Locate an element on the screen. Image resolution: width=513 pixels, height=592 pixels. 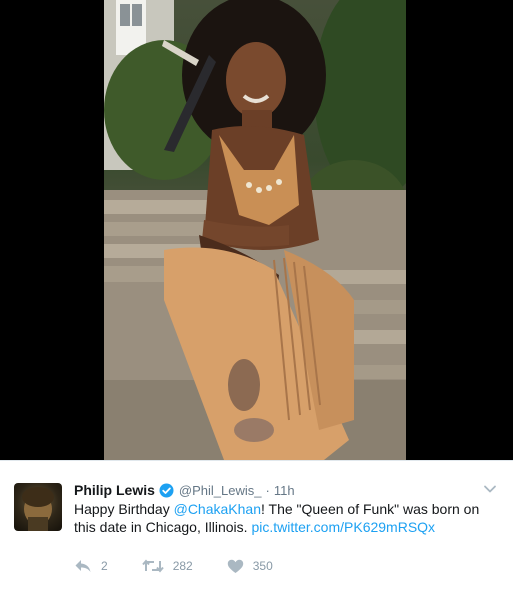
retweet-count: 282 is located at coordinates (182, 566).